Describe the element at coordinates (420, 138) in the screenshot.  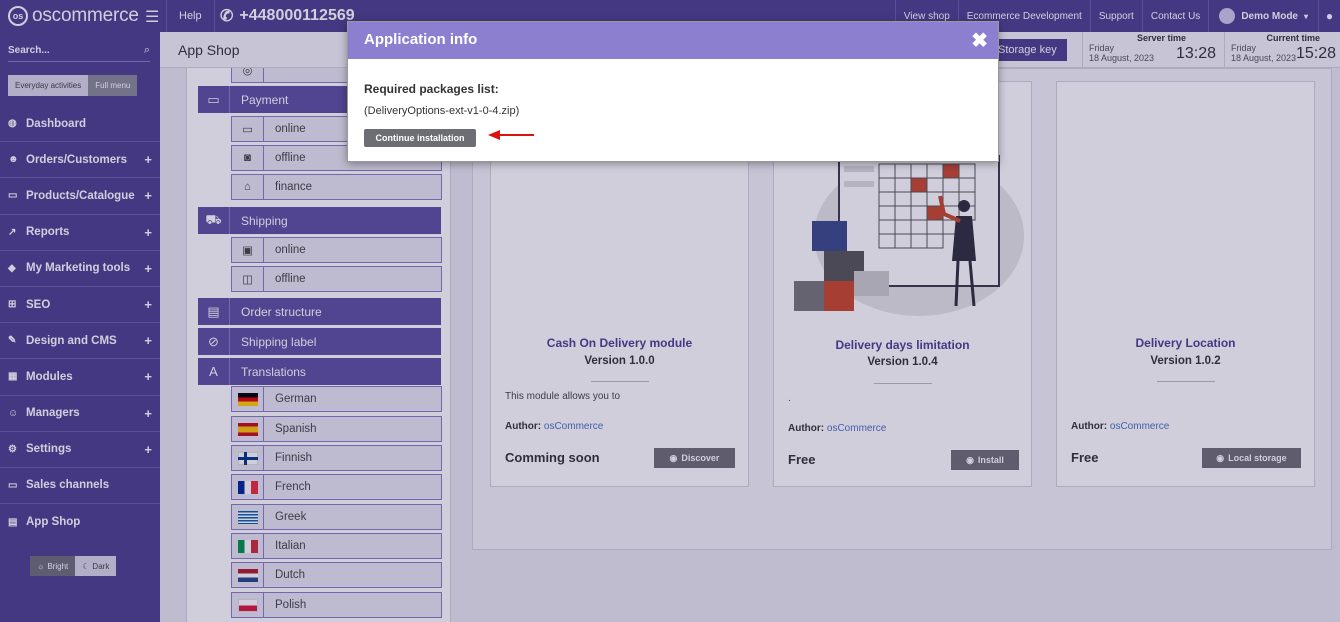
I see `continue-installation-button: Continue installation` at that location.